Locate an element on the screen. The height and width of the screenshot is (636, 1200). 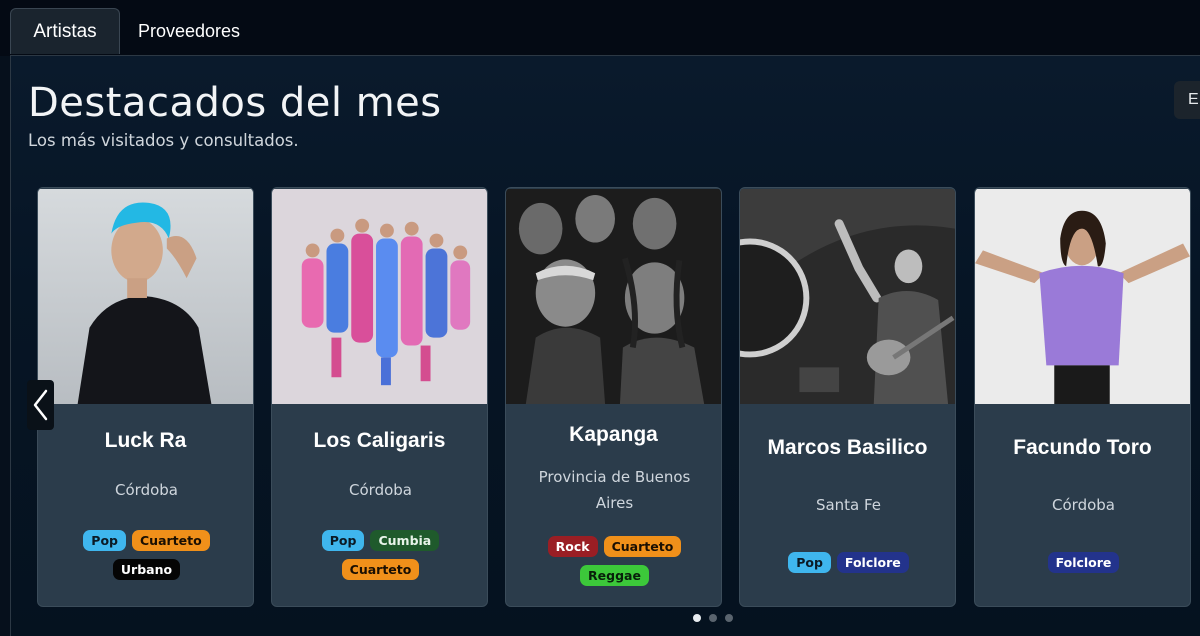
tab-bar: Artistas Proveedores is located at coordinates (134, 32).